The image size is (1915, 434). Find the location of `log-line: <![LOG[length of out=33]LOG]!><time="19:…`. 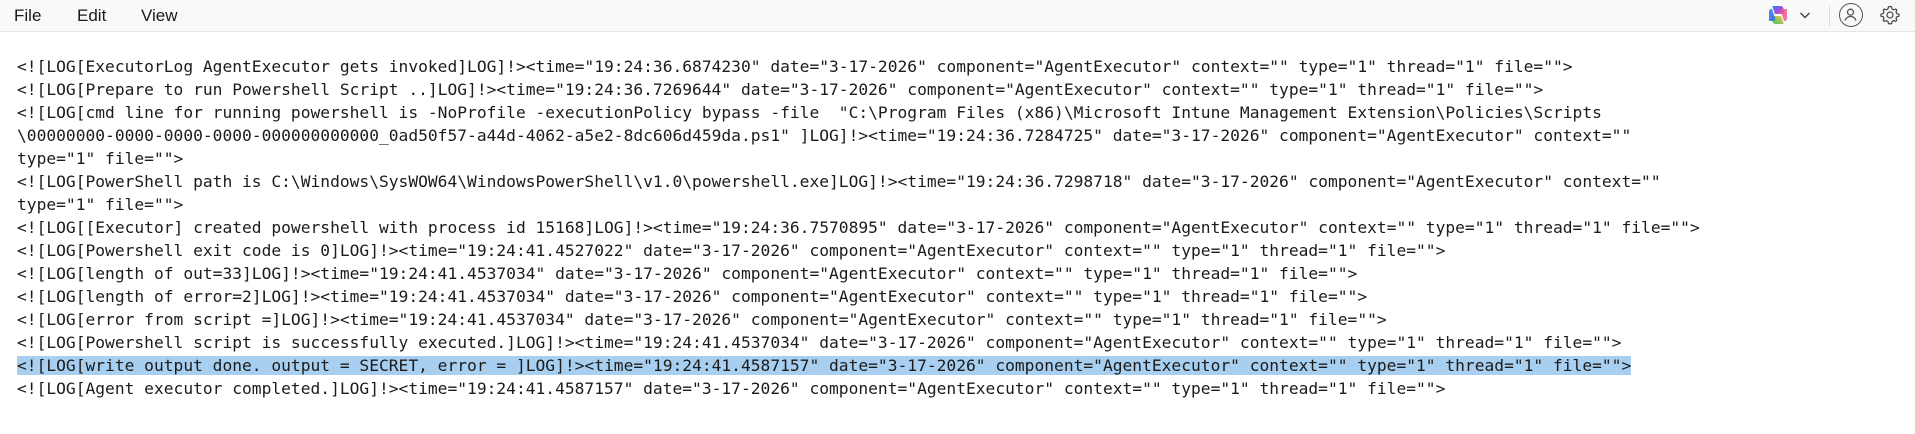

log-line: <![LOG[length of out=33]LOG]!><time="19:… is located at coordinates (687, 273).